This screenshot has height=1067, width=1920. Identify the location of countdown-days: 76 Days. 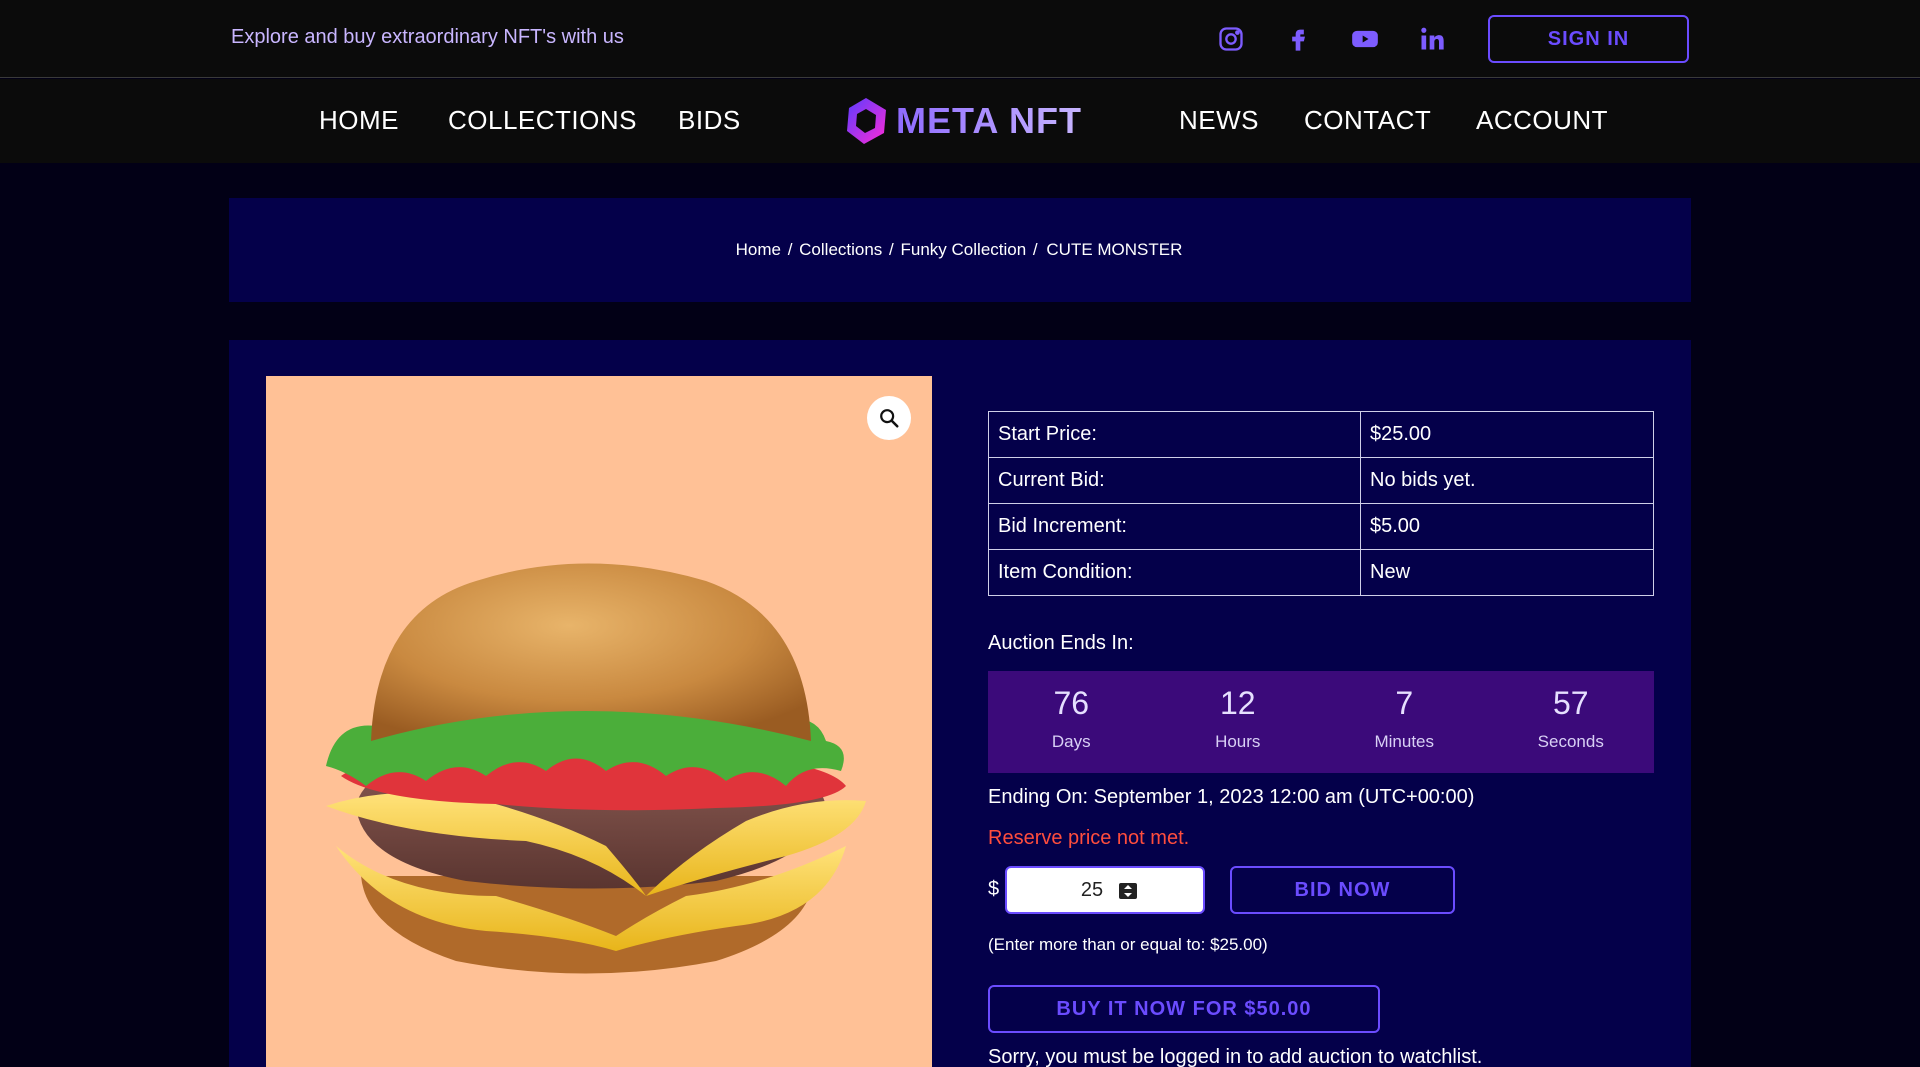
(1071, 722).